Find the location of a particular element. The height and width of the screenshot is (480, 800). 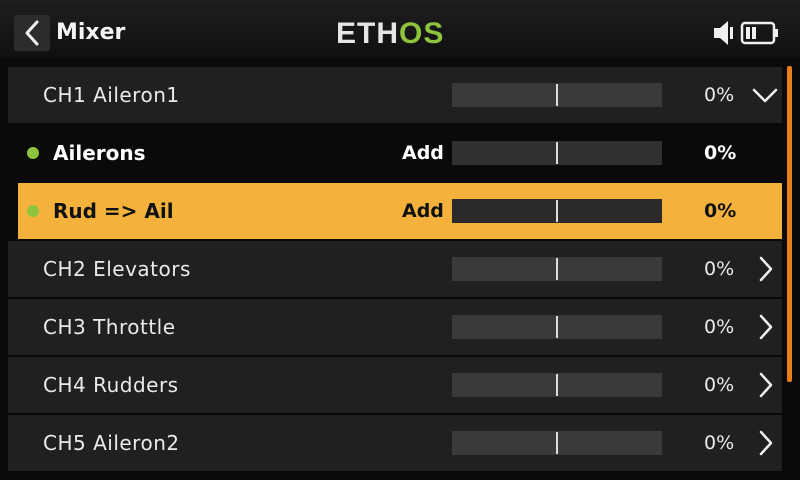

channel-label: CH5 Aileron2 is located at coordinates (111, 443).